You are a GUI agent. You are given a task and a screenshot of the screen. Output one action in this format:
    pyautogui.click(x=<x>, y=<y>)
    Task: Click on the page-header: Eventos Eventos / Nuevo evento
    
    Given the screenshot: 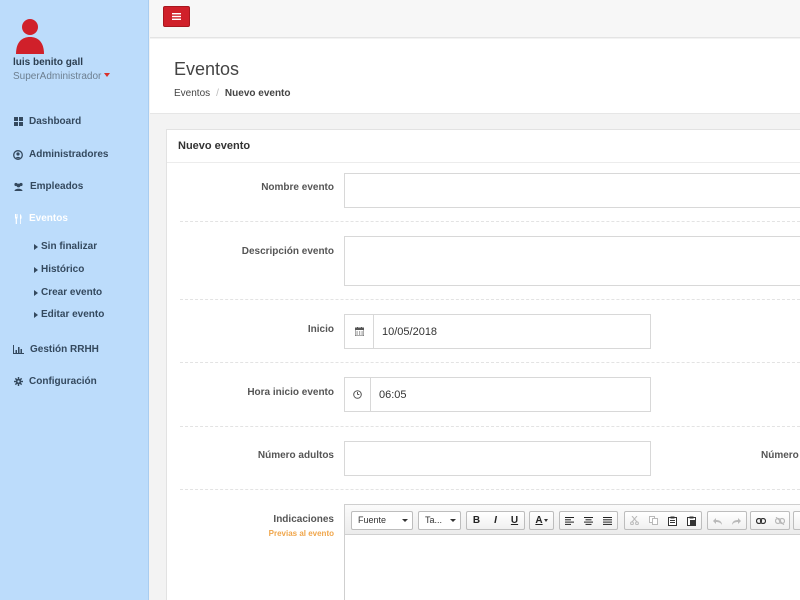 What is the action you would take?
    pyautogui.click(x=475, y=76)
    